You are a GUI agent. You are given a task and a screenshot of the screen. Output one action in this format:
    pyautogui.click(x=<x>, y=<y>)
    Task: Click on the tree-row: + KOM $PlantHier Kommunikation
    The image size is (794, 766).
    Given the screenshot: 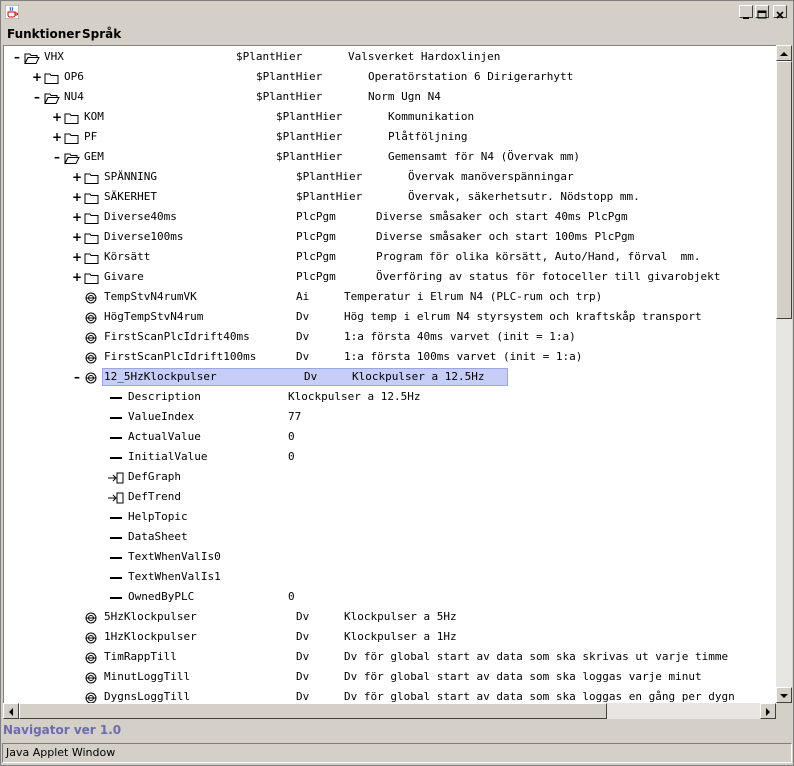 What is the action you would take?
    pyautogui.click(x=390, y=117)
    